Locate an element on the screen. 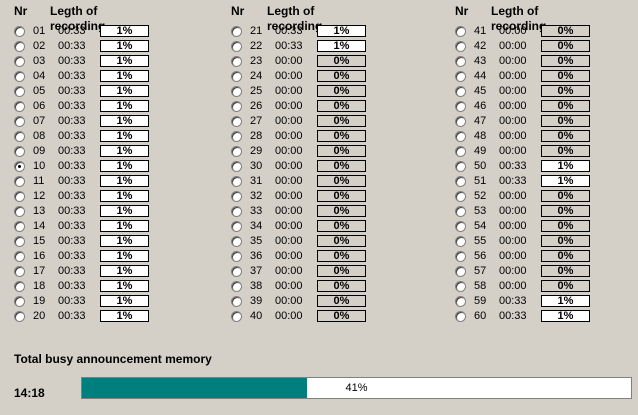  announcement-row: 54 00:00 0% is located at coordinates (535, 226).